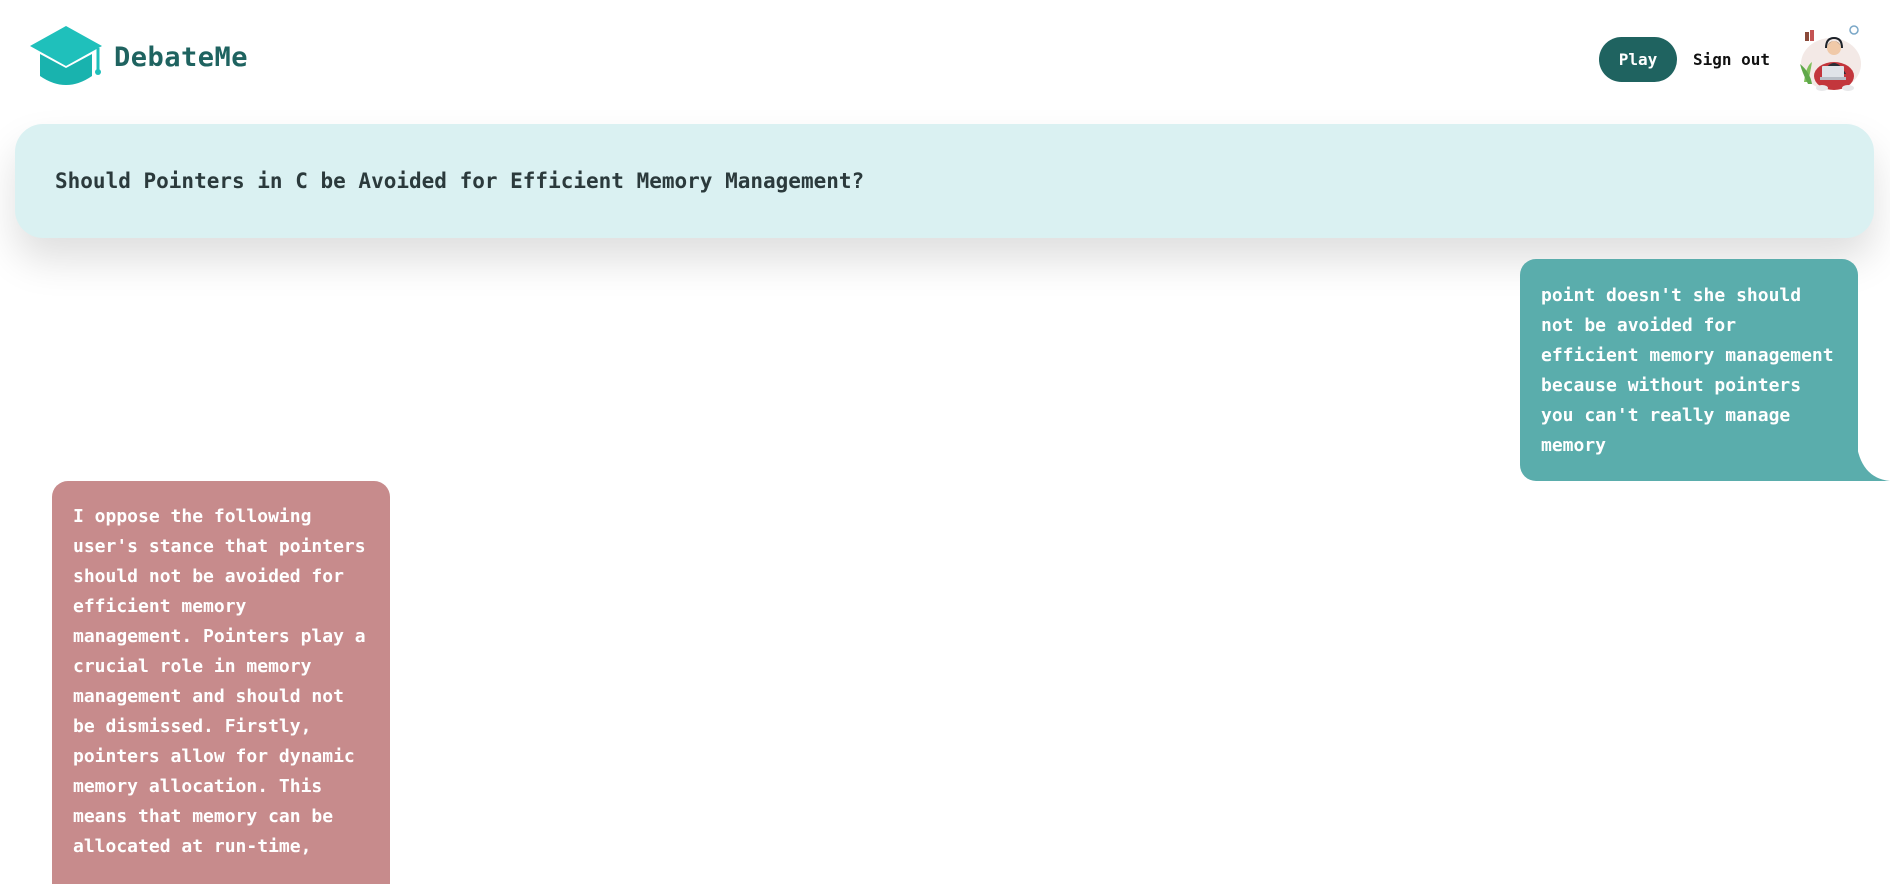 The image size is (1890, 884). What do you see at coordinates (1731, 59) in the screenshot?
I see `sign-out-button: Sign out` at bounding box center [1731, 59].